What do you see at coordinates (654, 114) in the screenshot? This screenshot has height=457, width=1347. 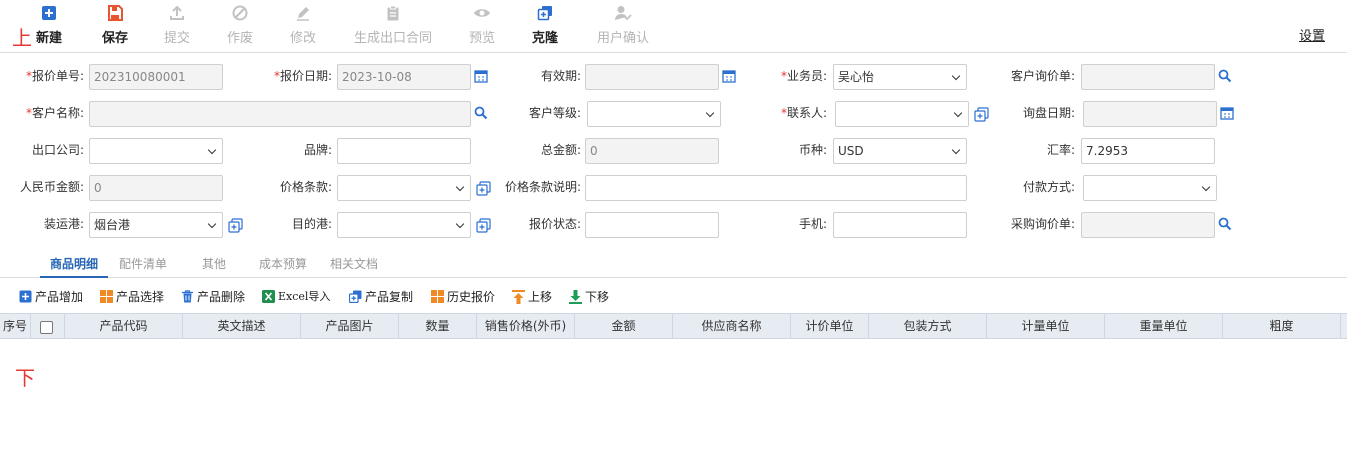 I see `customer-level-select` at bounding box center [654, 114].